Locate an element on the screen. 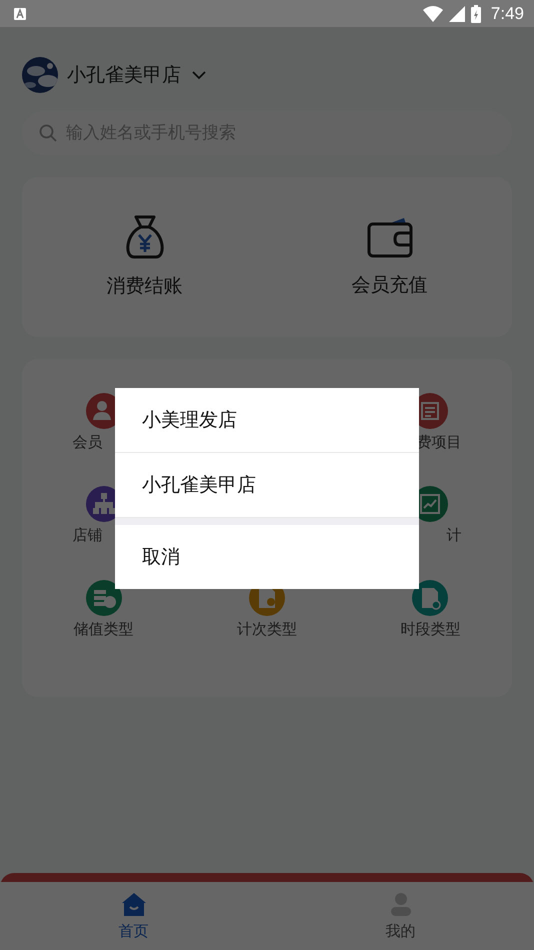 This screenshot has height=950, width=534. wallet-icon is located at coordinates (390, 237).